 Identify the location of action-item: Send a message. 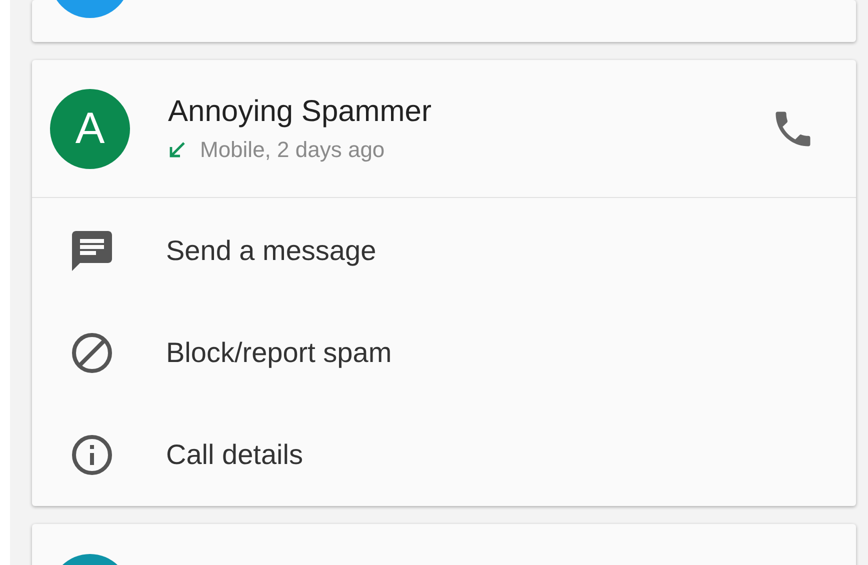
(271, 251).